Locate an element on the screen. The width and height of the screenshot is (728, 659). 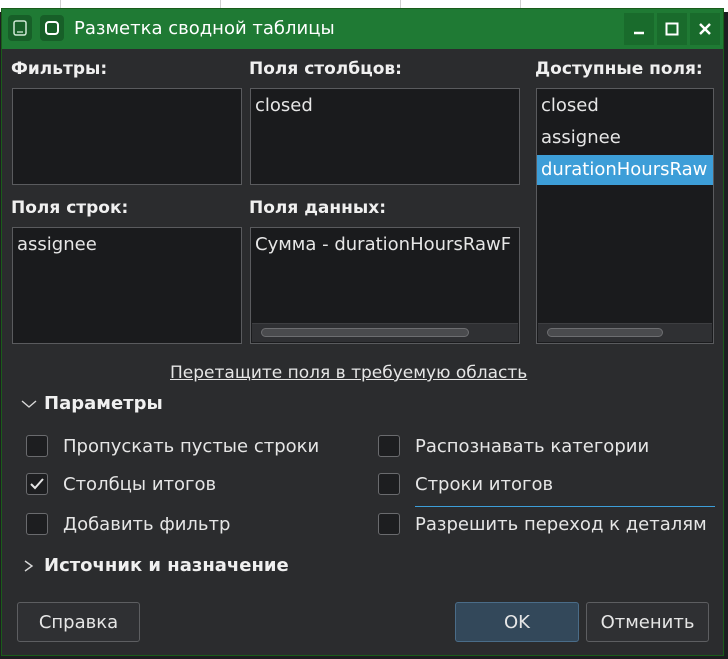
add-filter-checkbox is located at coordinates (37, 524).